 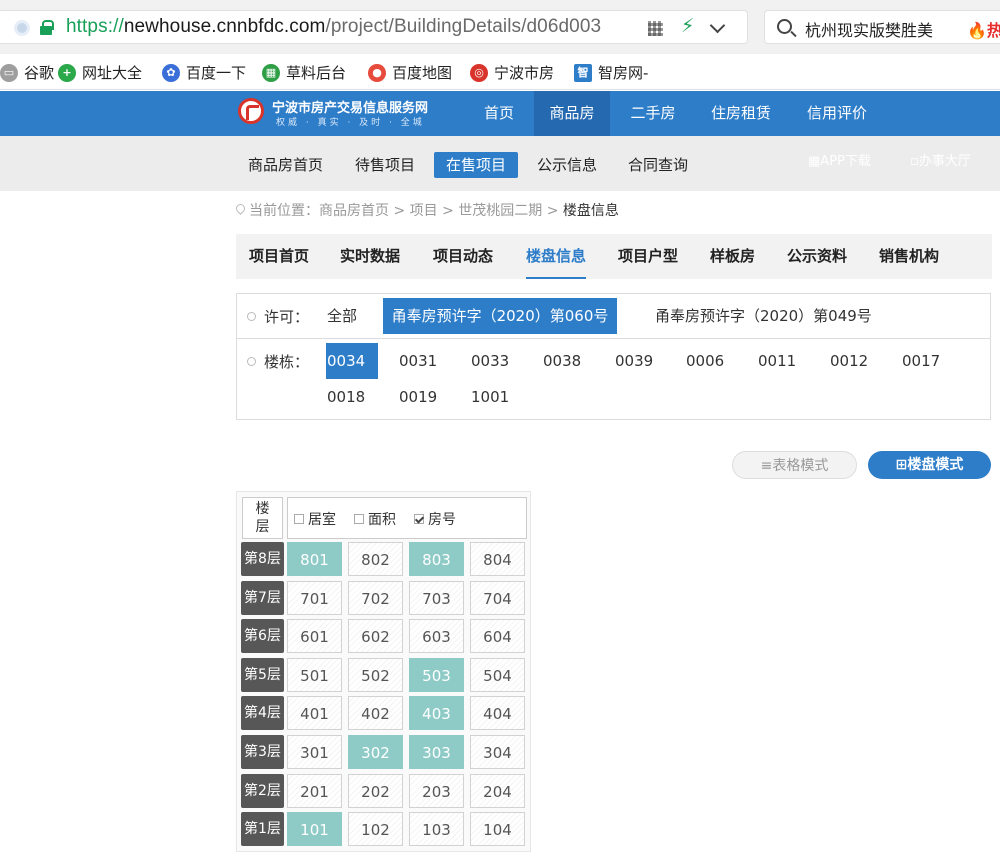 I want to click on nav-item-5: 信用评价, so click(x=837, y=113).